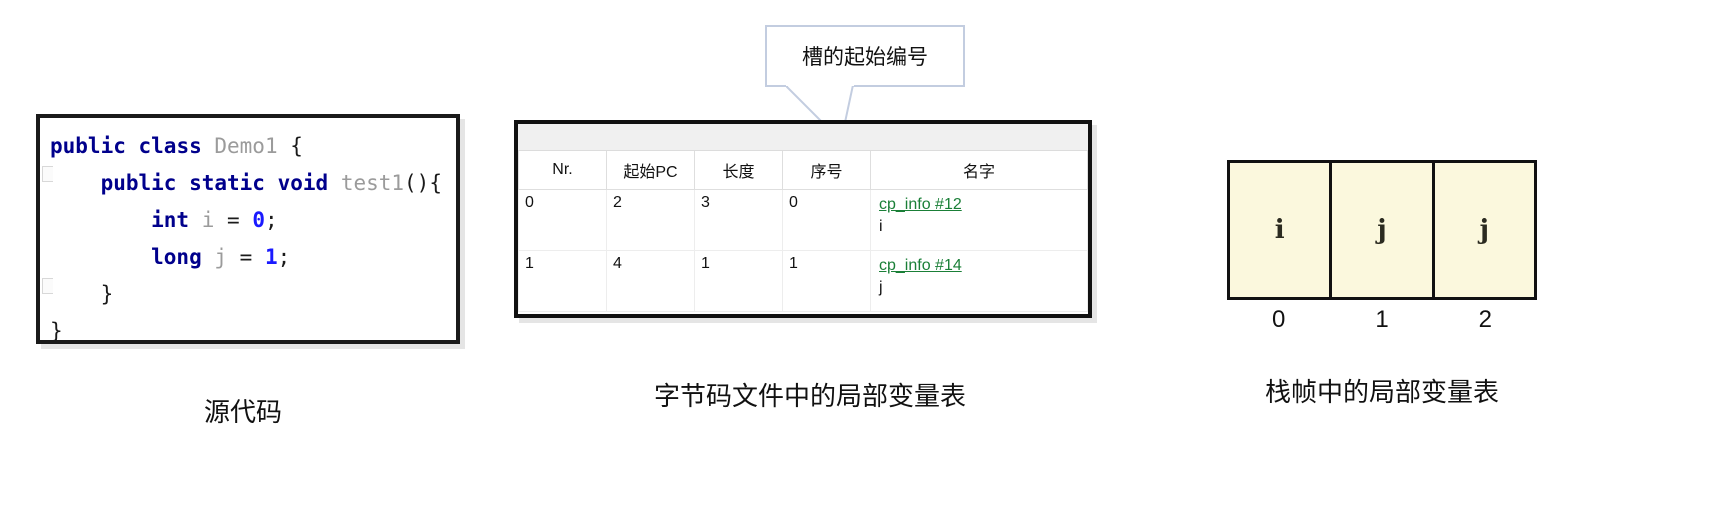 The height and width of the screenshot is (520, 1732). I want to click on code-token: class, so click(176, 146).